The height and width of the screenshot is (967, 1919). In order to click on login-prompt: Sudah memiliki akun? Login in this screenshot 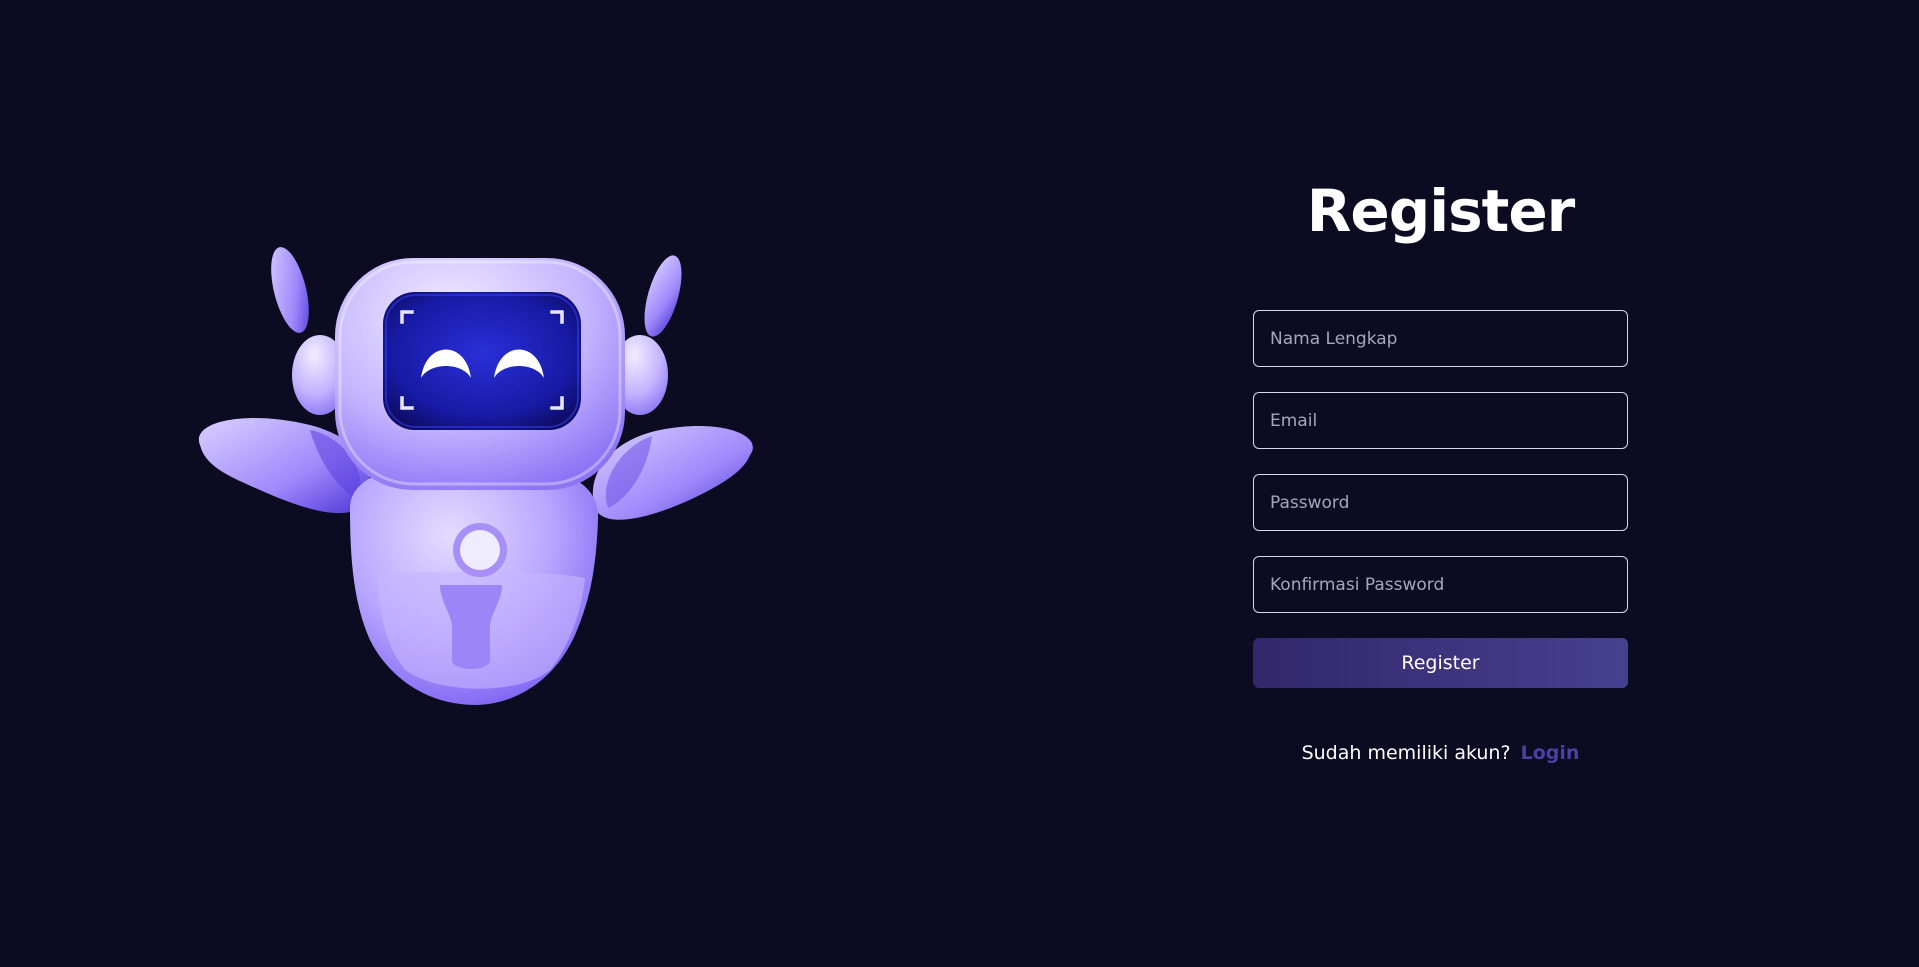, I will do `click(1440, 753)`.